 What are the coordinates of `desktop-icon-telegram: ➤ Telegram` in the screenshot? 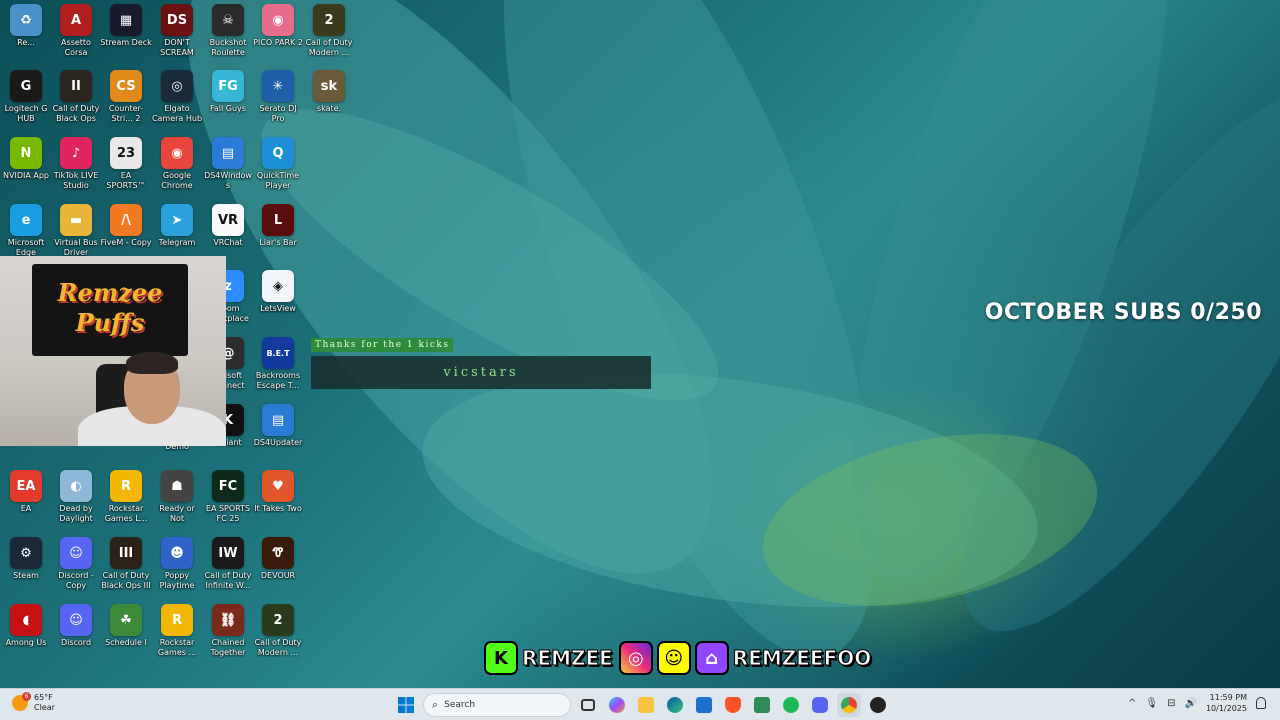 It's located at (177, 226).